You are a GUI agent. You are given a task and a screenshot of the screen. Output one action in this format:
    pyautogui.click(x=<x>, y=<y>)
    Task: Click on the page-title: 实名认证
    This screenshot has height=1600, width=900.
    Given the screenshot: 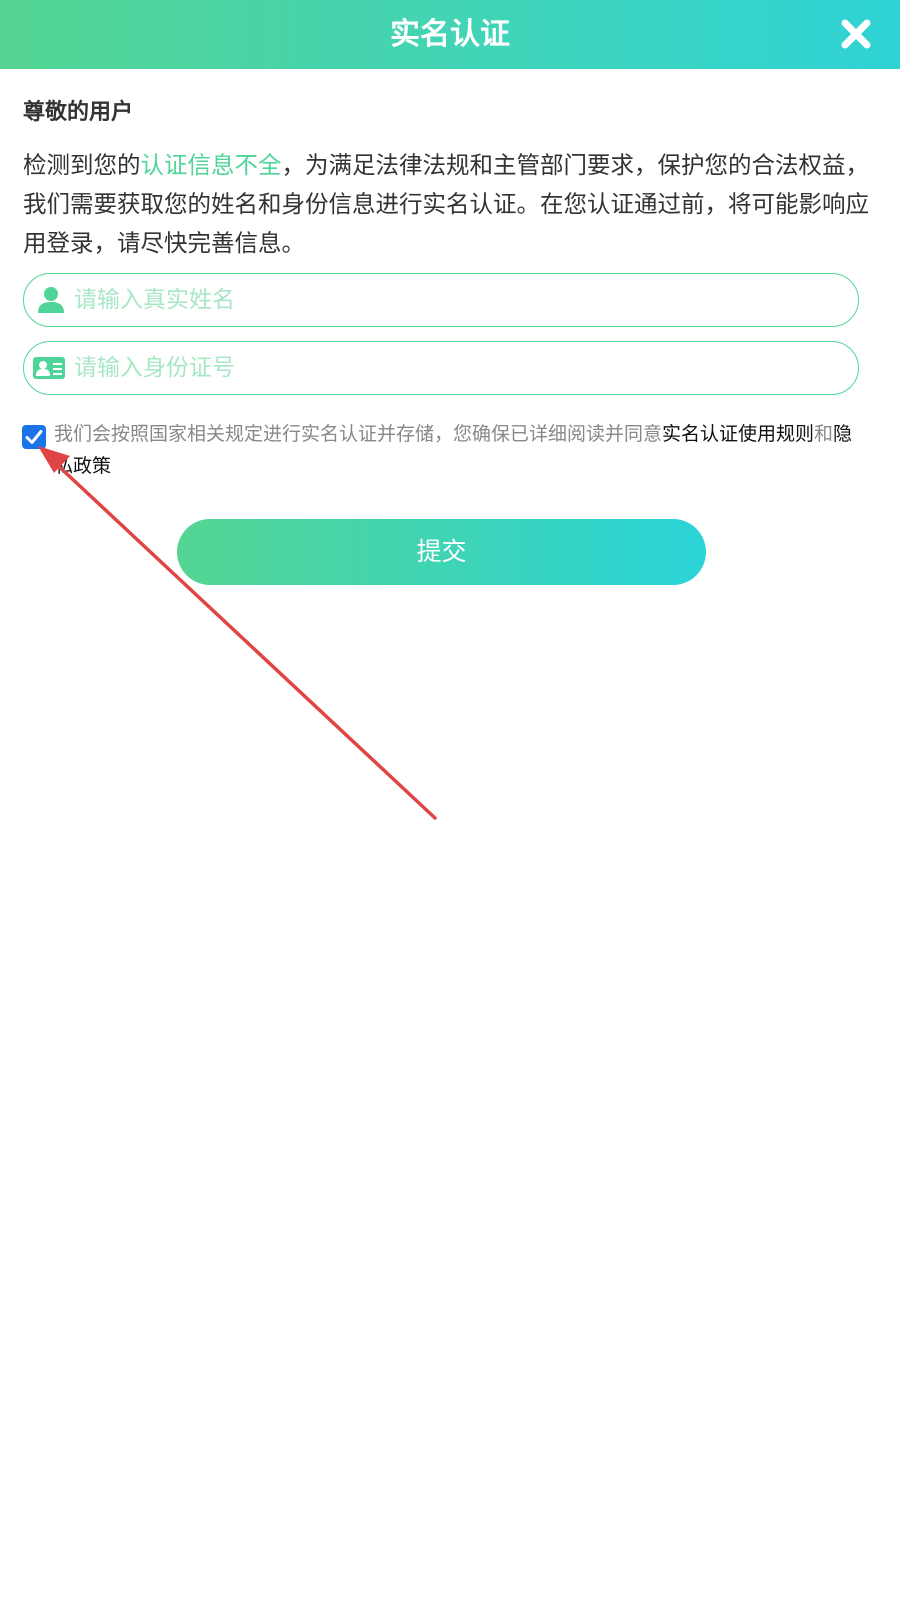 What is the action you would take?
    pyautogui.click(x=450, y=34)
    